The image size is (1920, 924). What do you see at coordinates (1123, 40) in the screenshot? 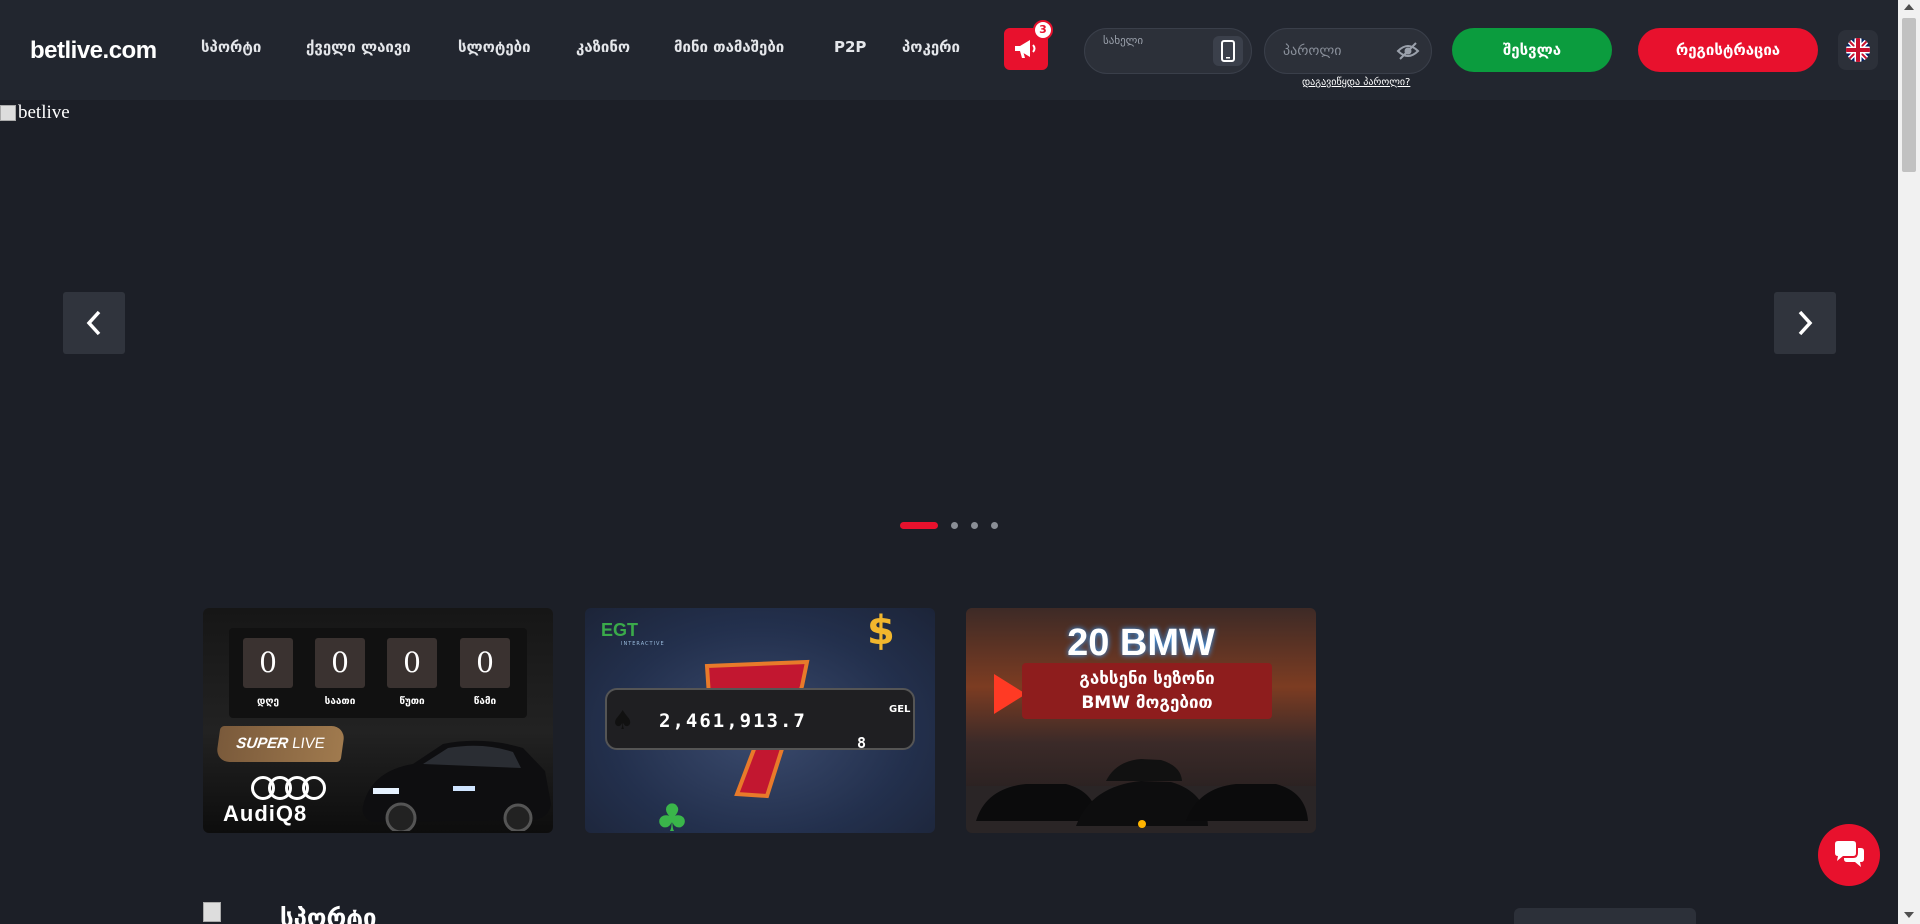
I see `username-label: სახელი` at bounding box center [1123, 40].